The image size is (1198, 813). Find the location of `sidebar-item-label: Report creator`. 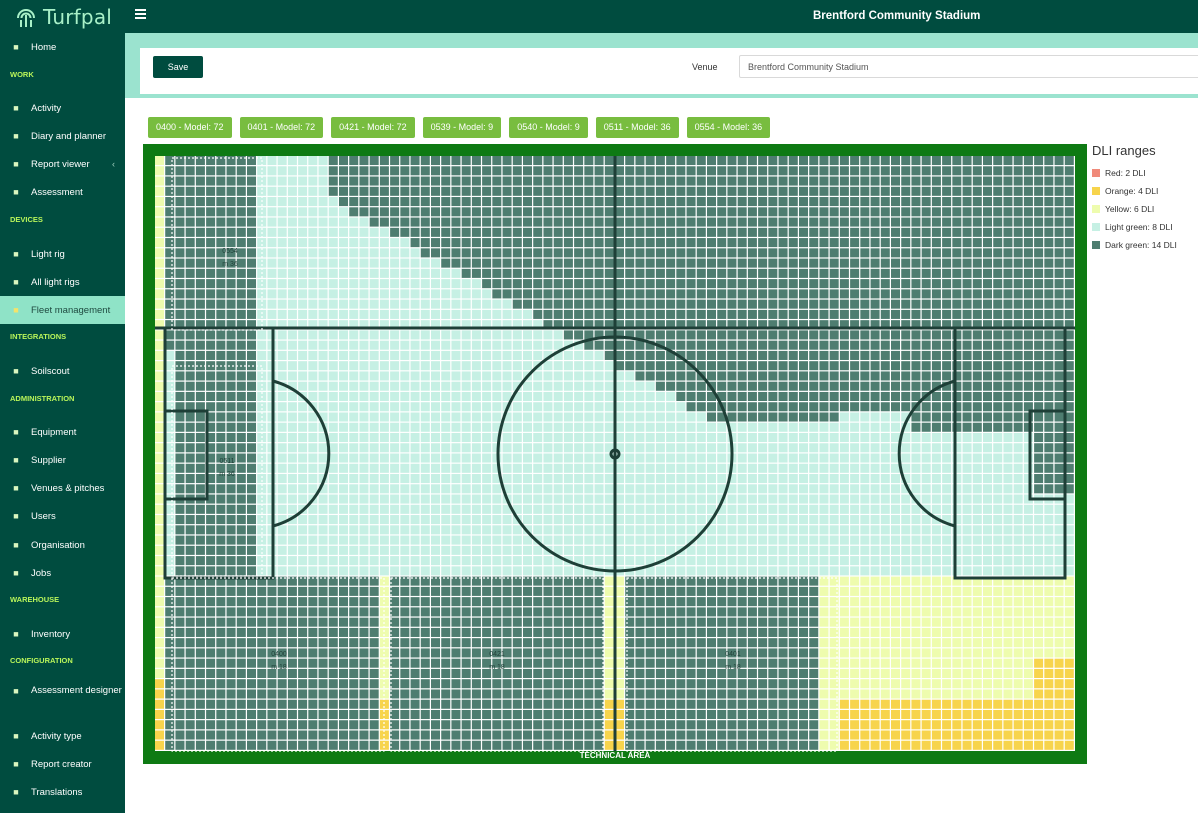

sidebar-item-label: Report creator is located at coordinates (61, 764).